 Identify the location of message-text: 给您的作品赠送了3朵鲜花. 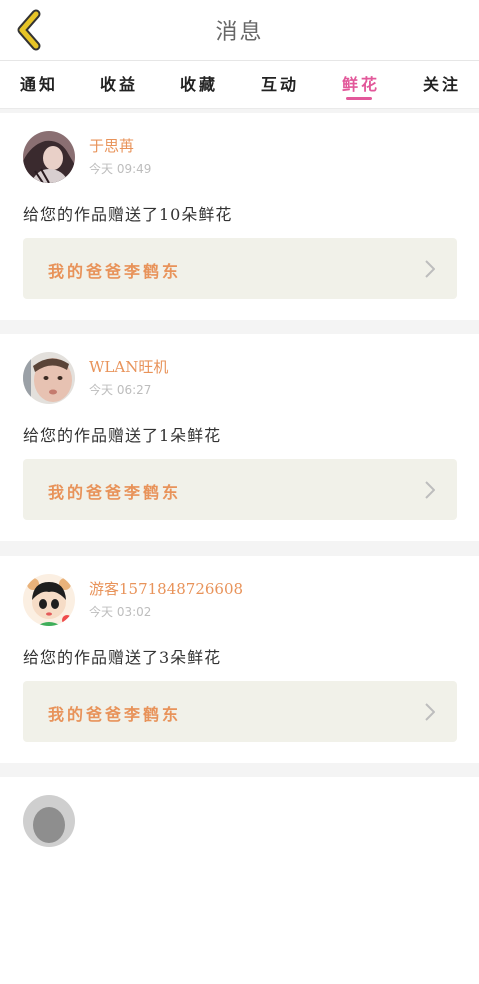
(122, 657).